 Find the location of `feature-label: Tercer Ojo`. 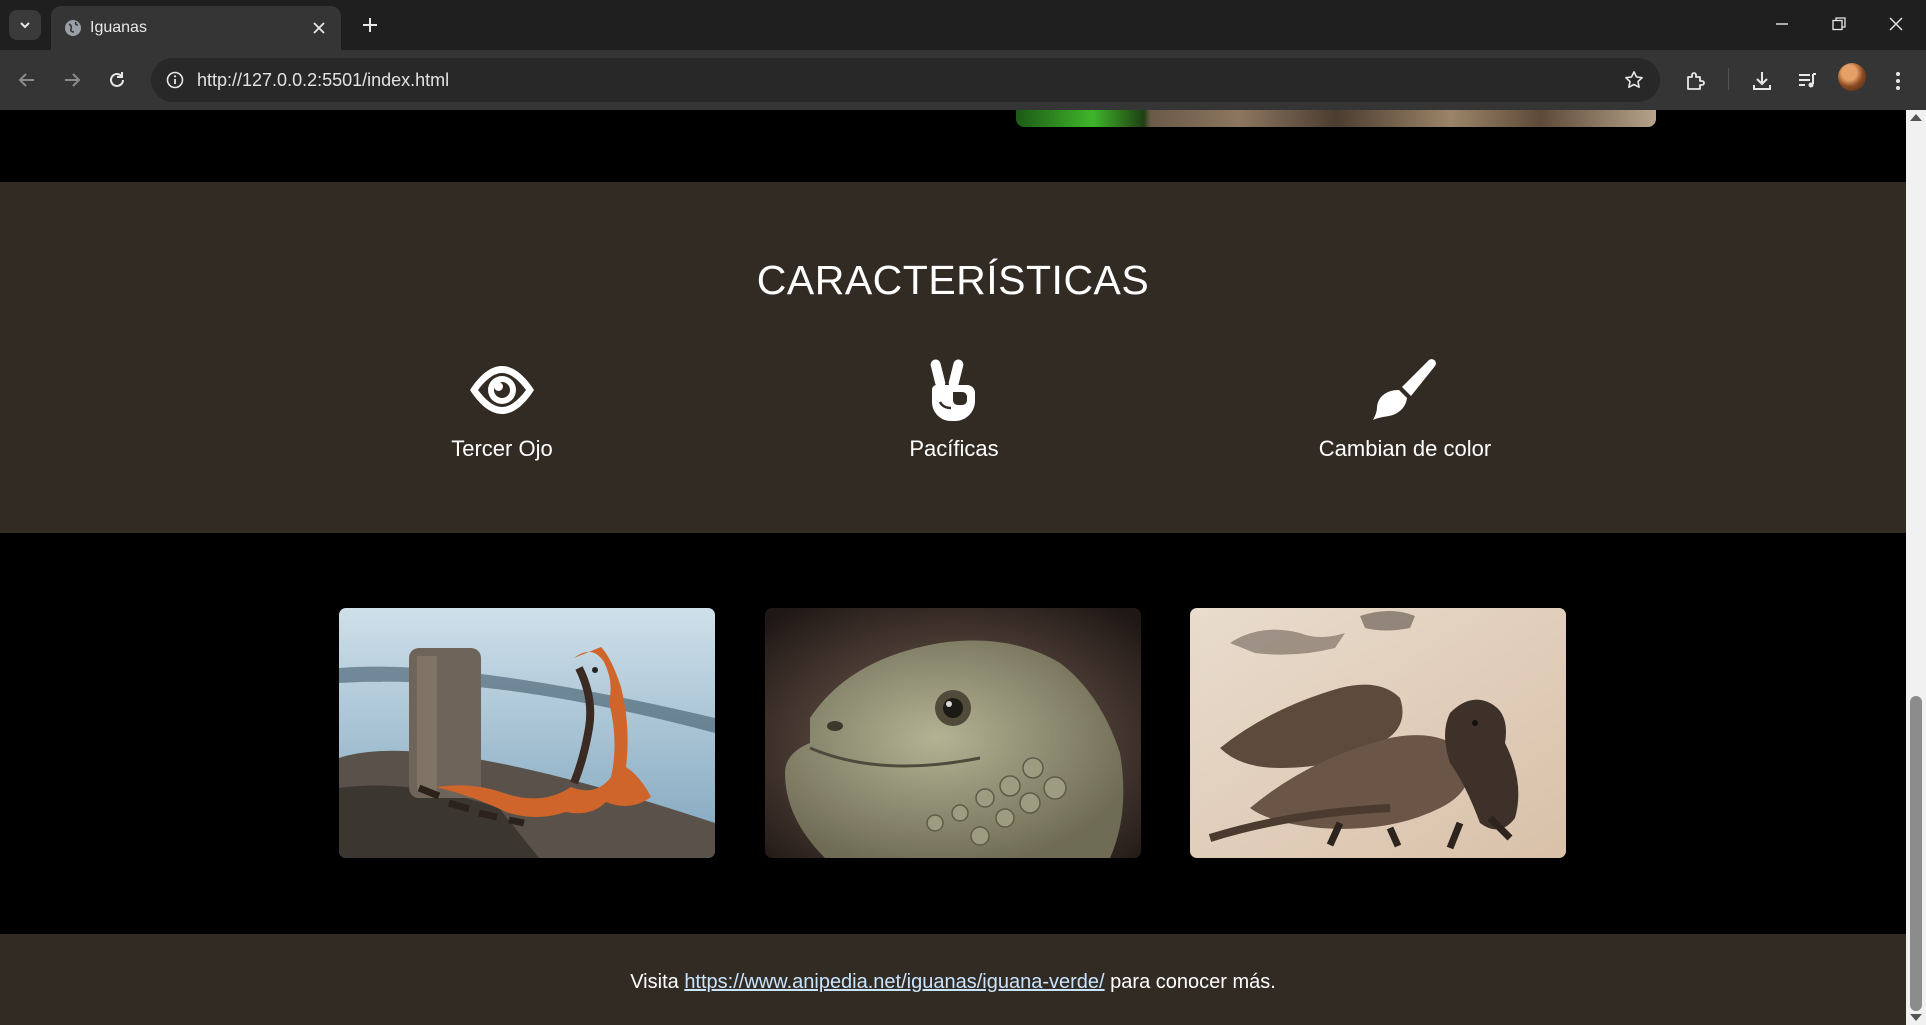

feature-label: Tercer Ojo is located at coordinates (502, 448).